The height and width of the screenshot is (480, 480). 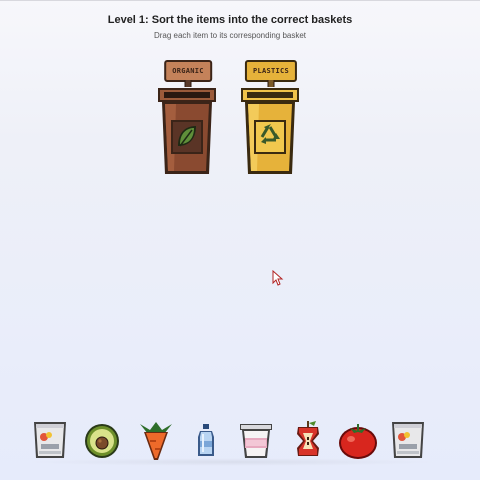 I want to click on carrot-icon, so click(x=156, y=441).